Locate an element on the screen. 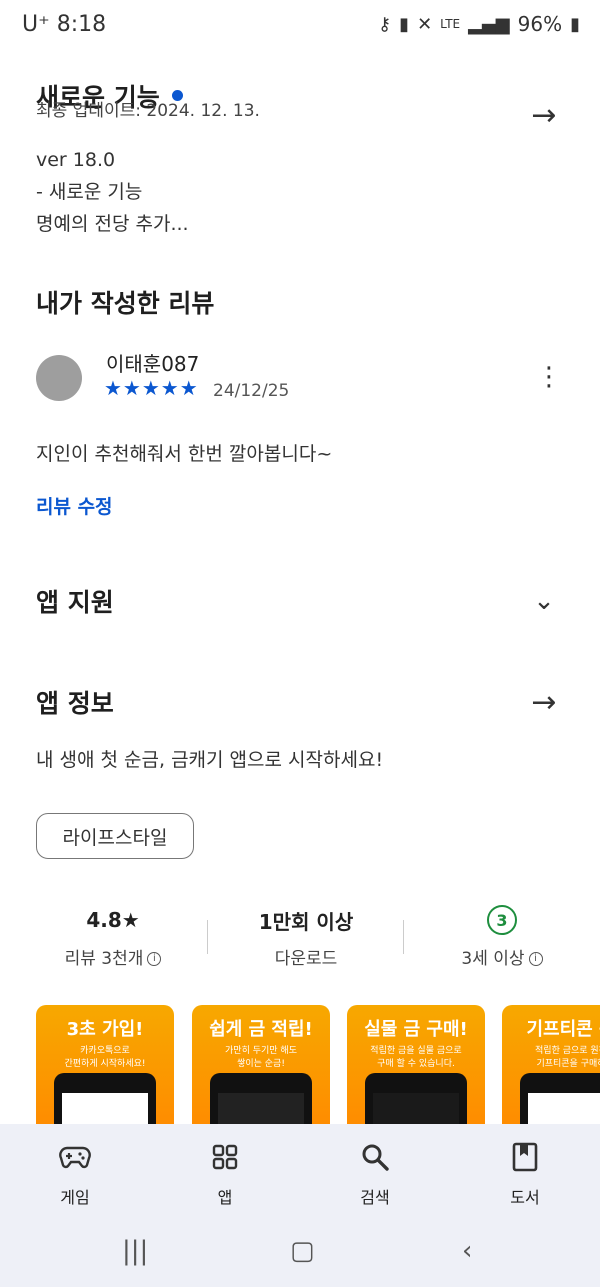 The height and width of the screenshot is (1287, 600). screenshot-caption-line: 적립한 금을 실물 금으로 is located at coordinates (416, 1051).